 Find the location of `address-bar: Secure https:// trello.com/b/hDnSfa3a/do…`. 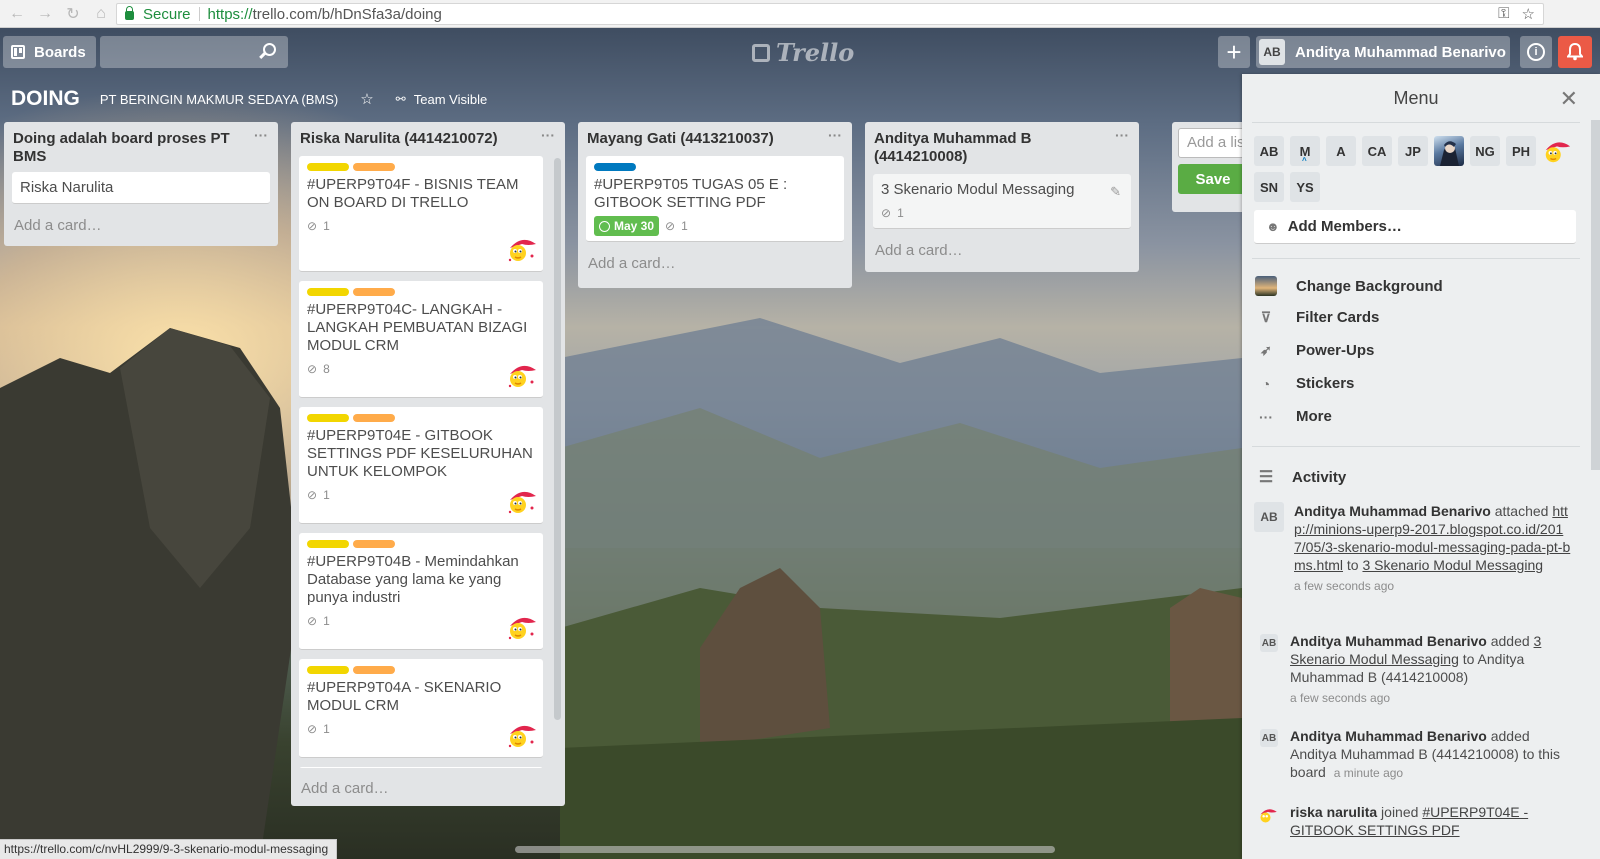

address-bar: Secure https:// trello.com/b/hDnSfa3a/do… is located at coordinates (830, 14).